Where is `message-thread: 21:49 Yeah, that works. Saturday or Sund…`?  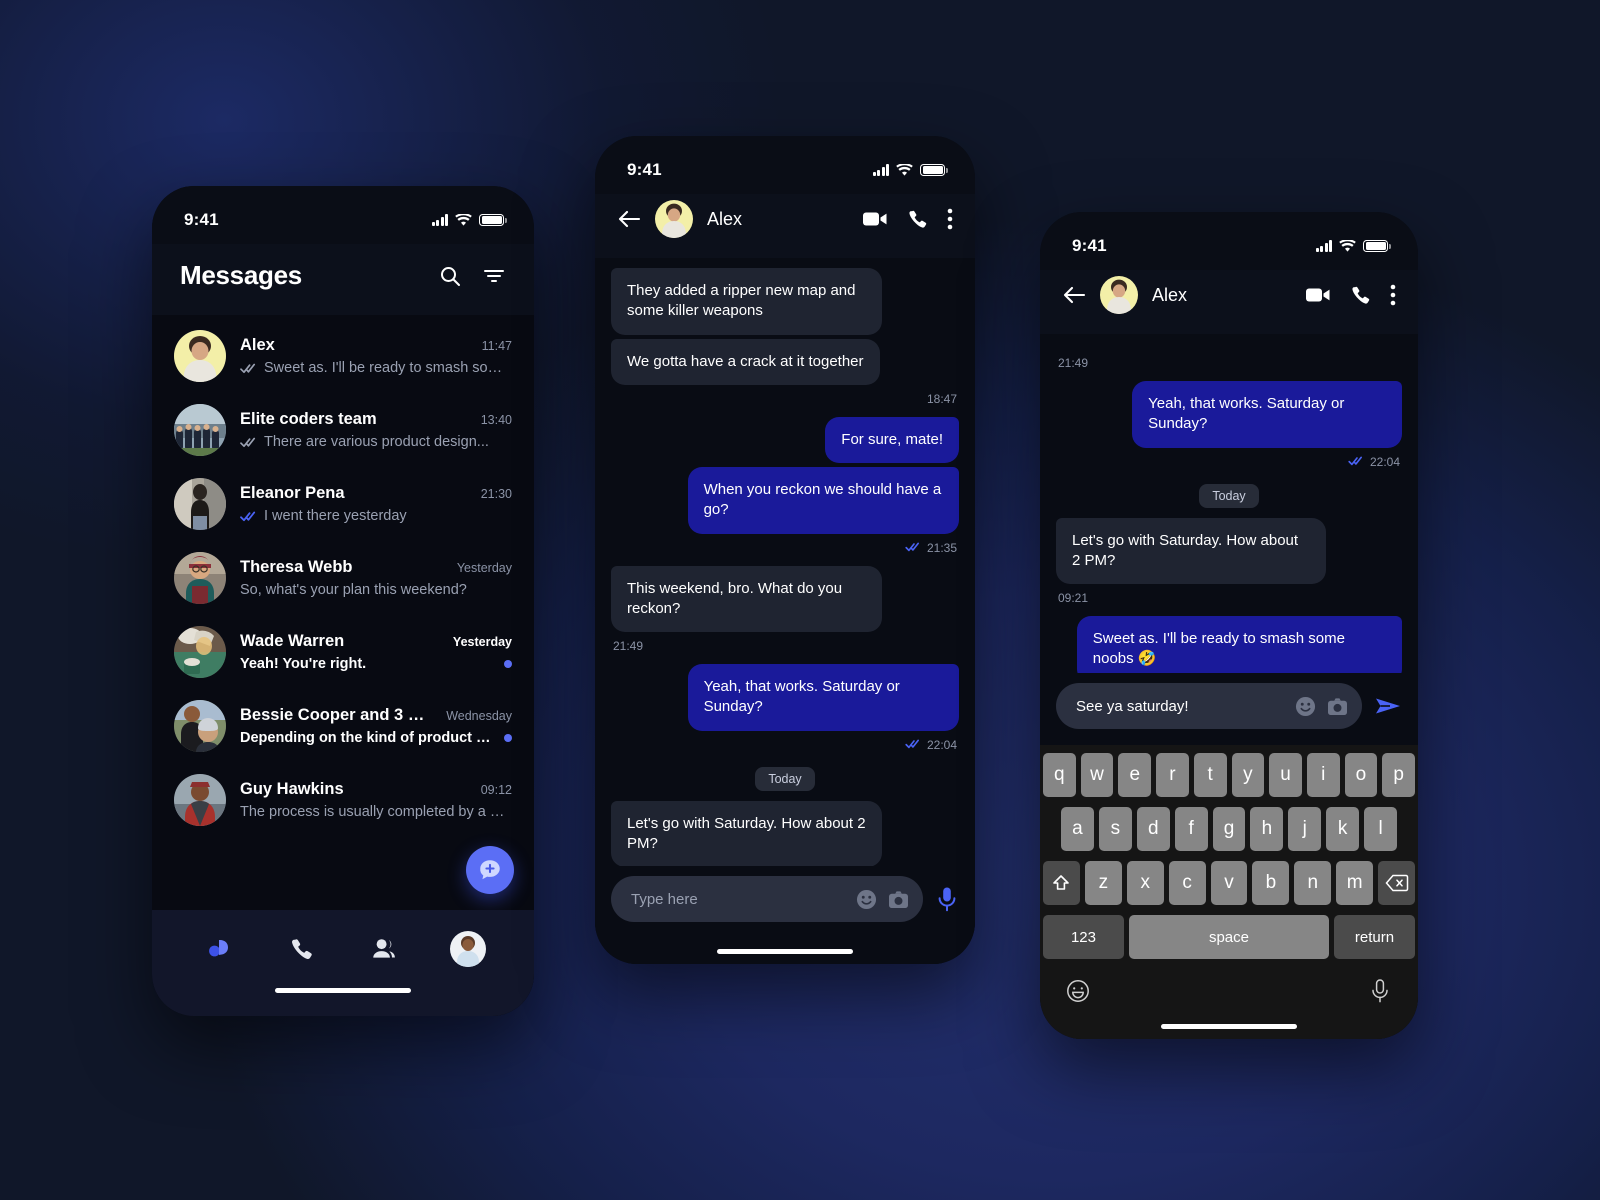
message-thread: 21:49 Yeah, that works. Saturday or Sund… is located at coordinates (1229, 503).